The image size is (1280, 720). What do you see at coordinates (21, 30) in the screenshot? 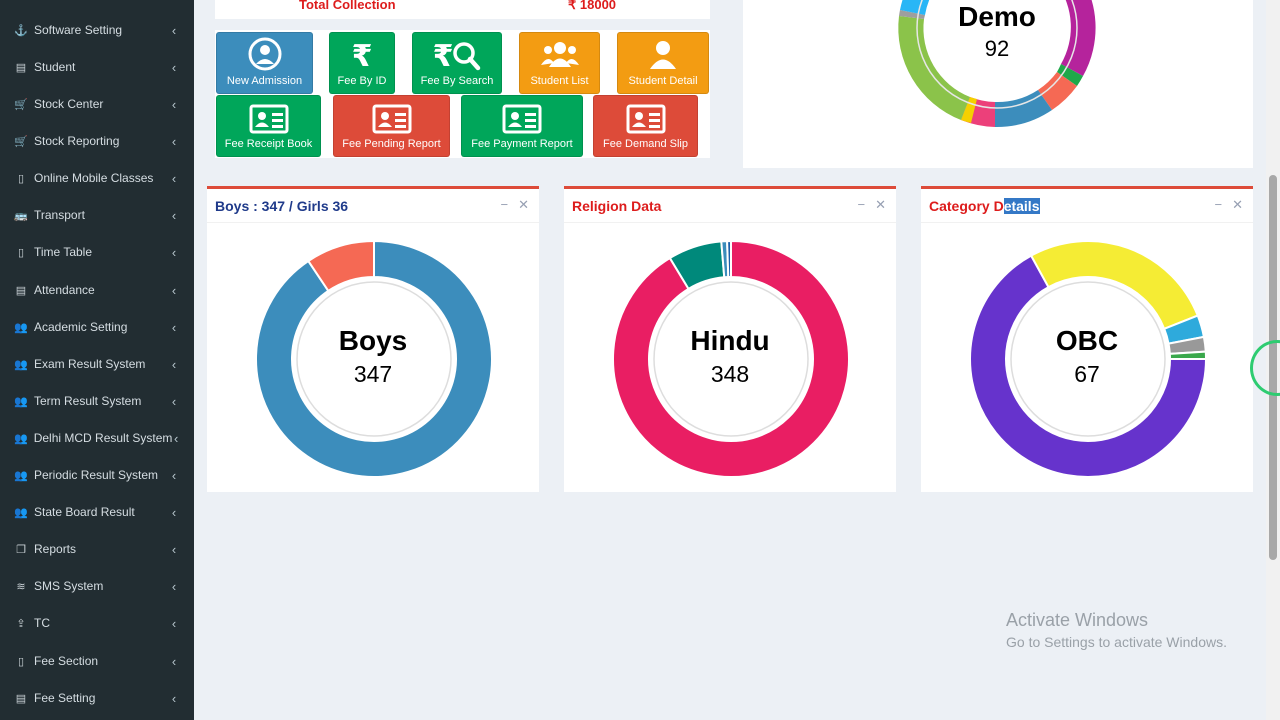
I see `anchor-icon: ⚓` at bounding box center [21, 30].